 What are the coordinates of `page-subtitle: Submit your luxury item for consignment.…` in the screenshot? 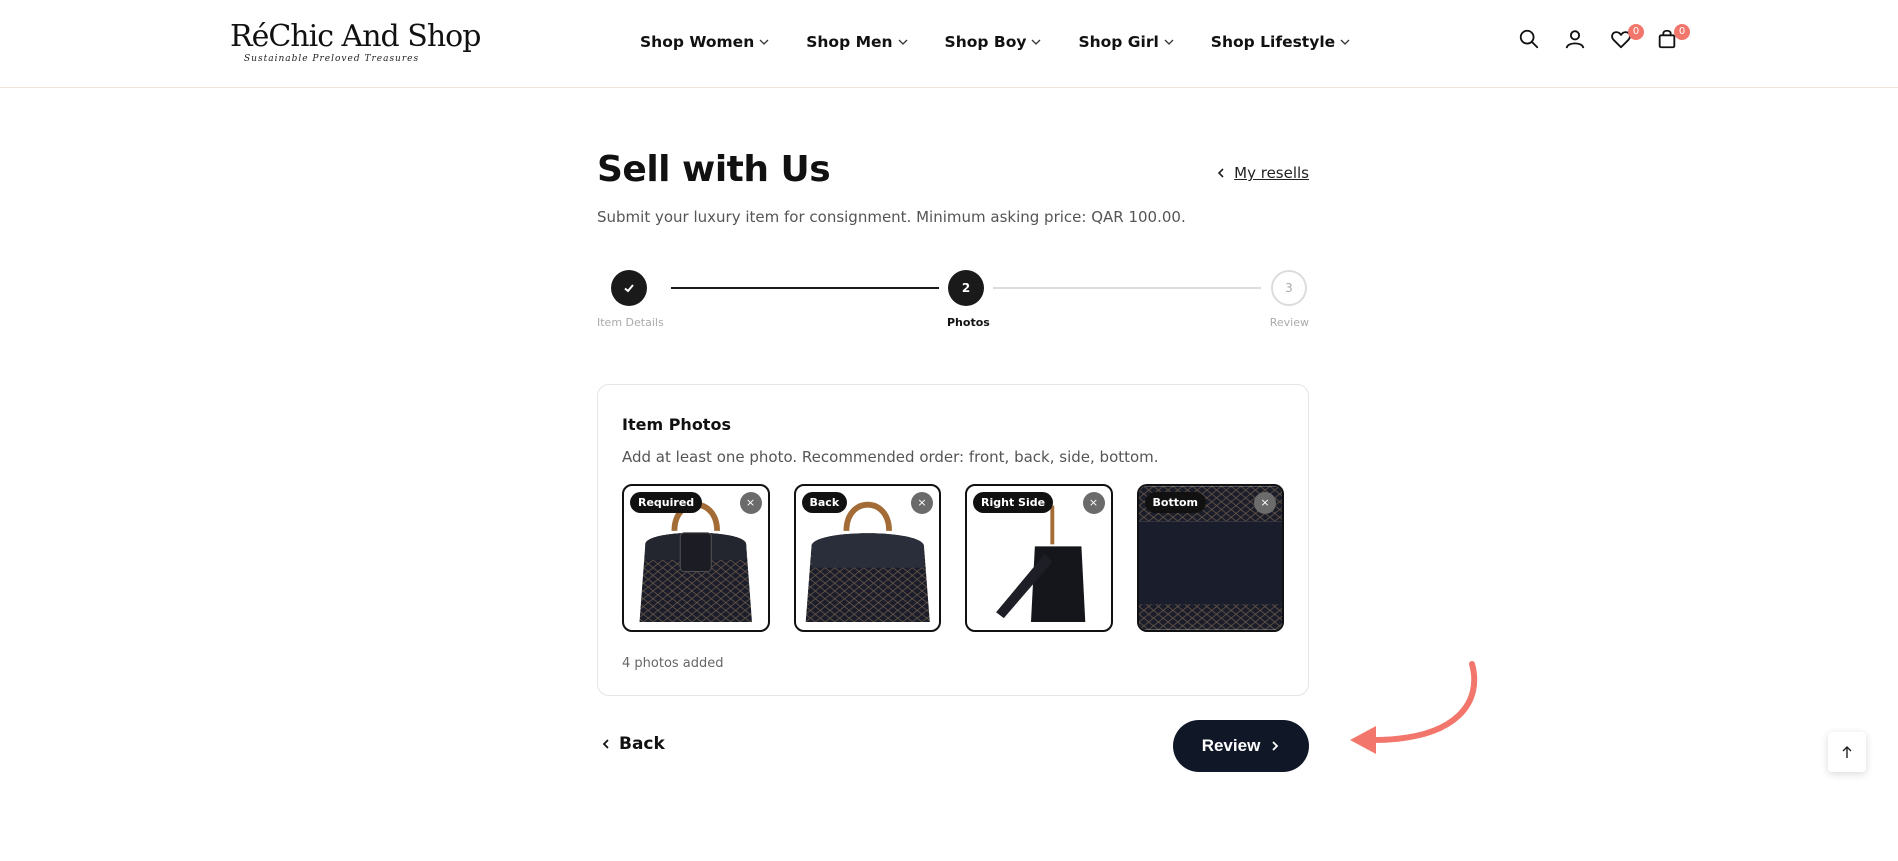 It's located at (891, 217).